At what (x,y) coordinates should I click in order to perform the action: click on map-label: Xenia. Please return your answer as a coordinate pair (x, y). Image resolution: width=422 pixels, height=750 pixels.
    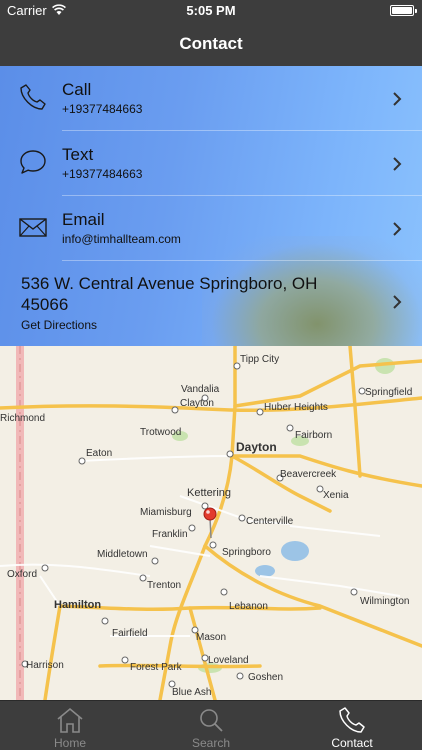
    Looking at the image, I should click on (336, 495).